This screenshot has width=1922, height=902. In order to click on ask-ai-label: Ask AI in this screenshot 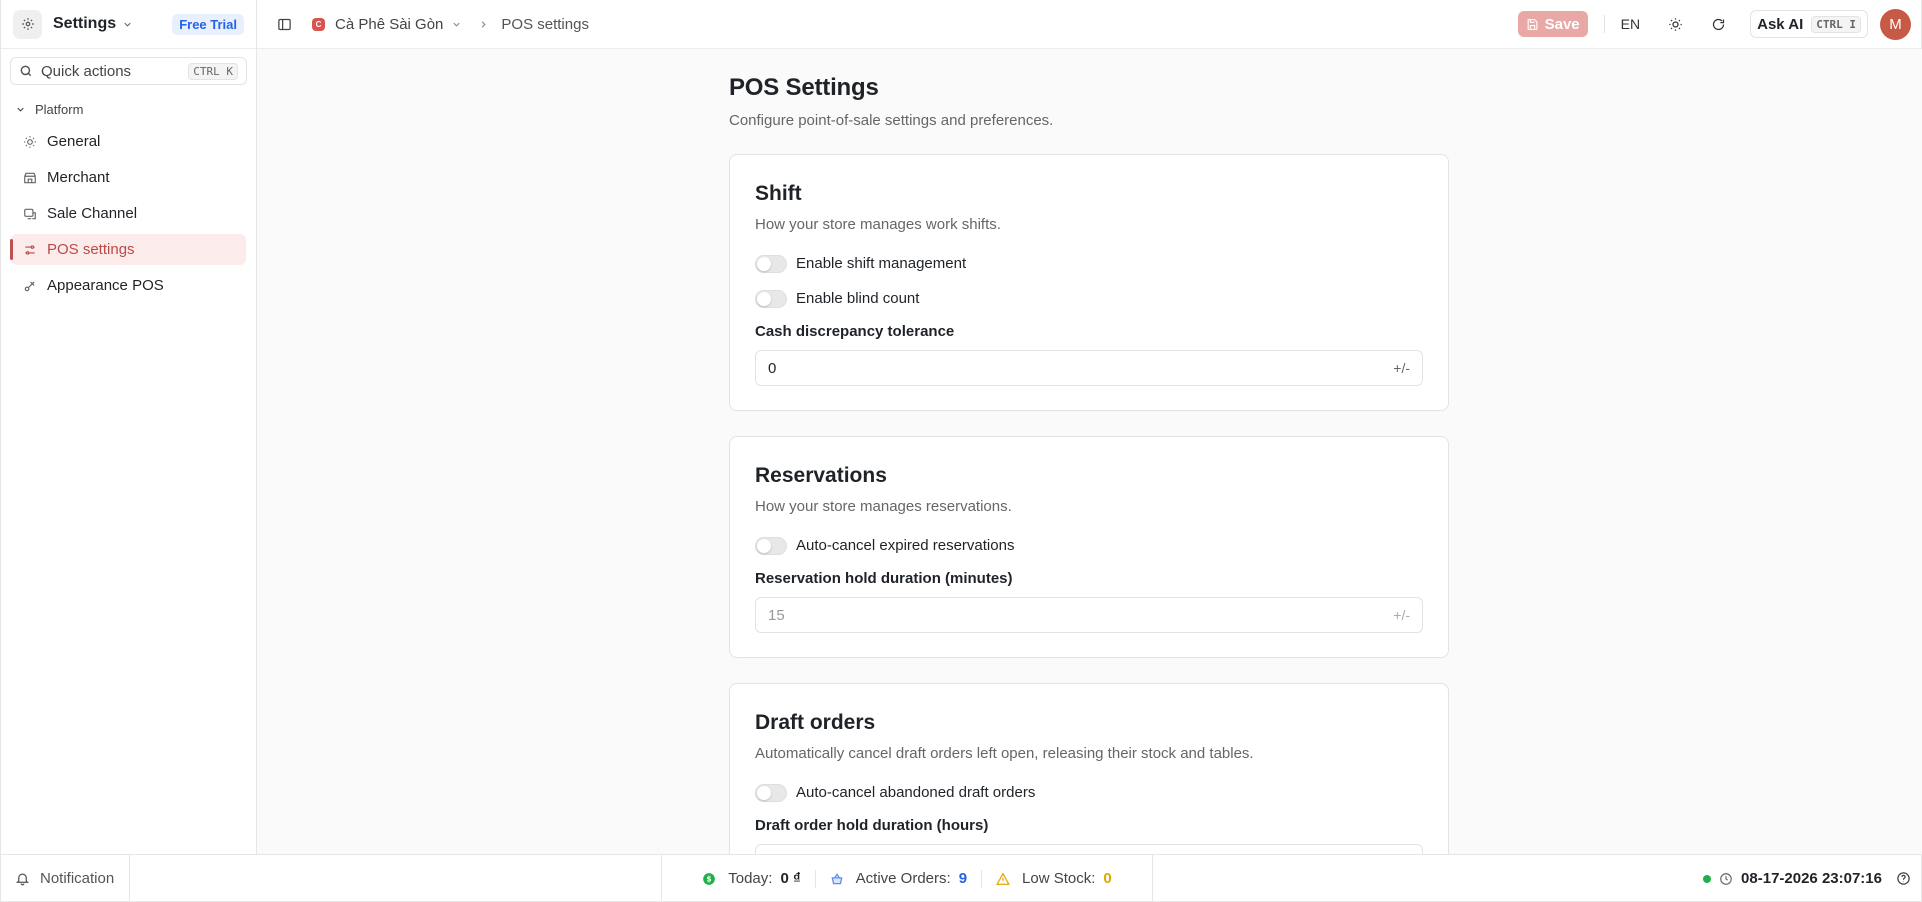, I will do `click(1780, 24)`.